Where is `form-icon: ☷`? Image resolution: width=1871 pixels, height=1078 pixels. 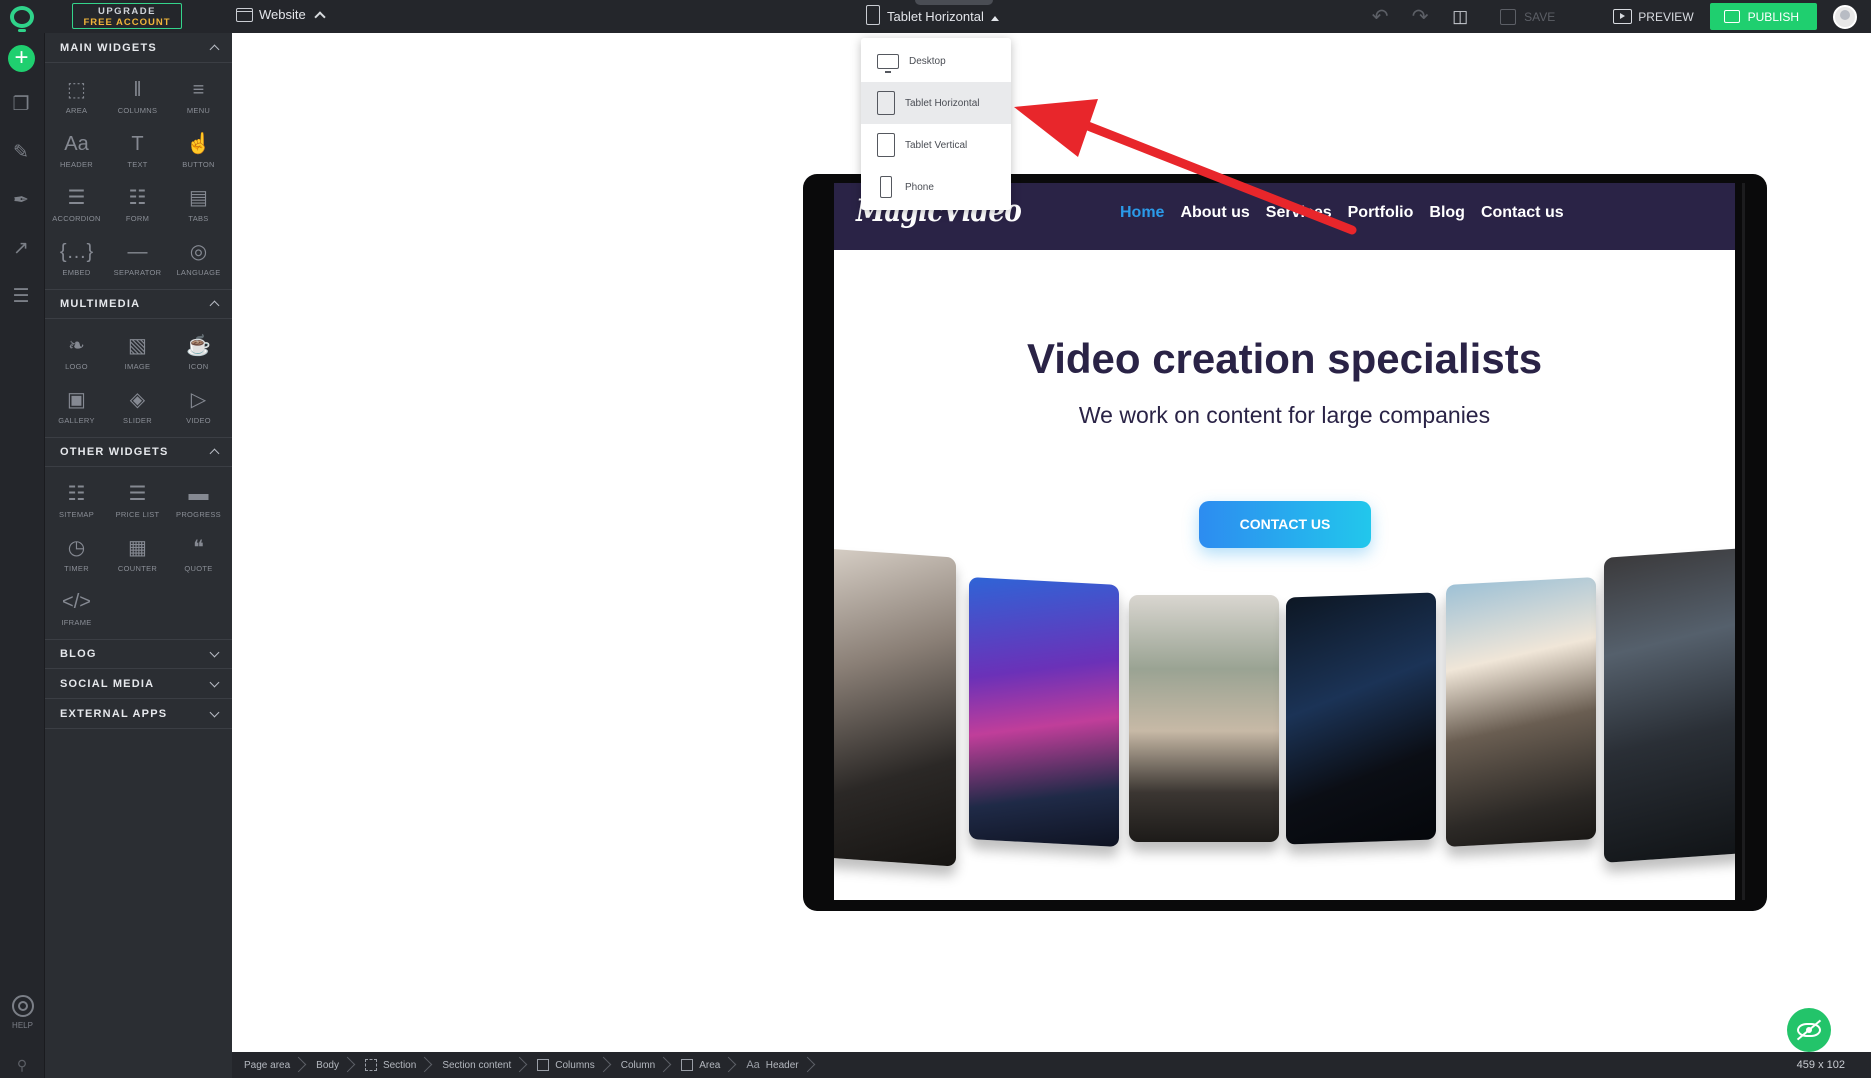 form-icon: ☷ is located at coordinates (137, 197).